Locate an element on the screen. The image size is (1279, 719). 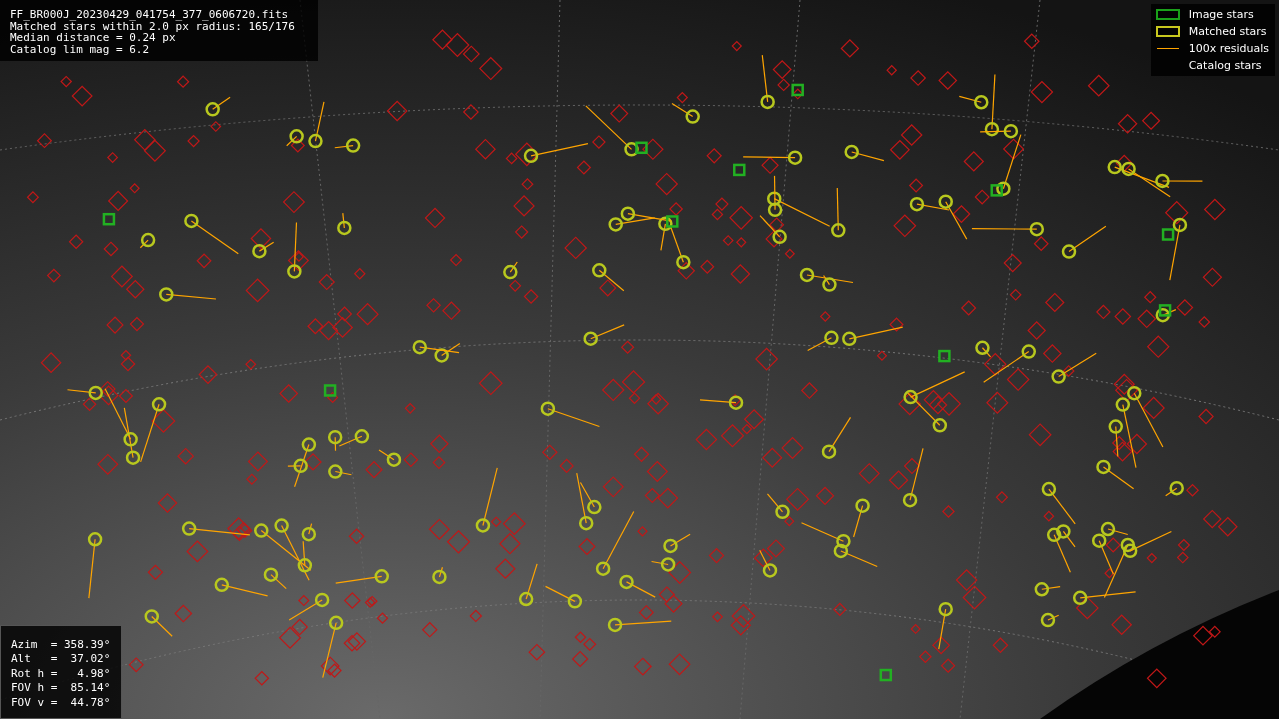
info-text: FF_BR000J_20230429_041754_377_0606720.fits is located at coordinates (150, 15).